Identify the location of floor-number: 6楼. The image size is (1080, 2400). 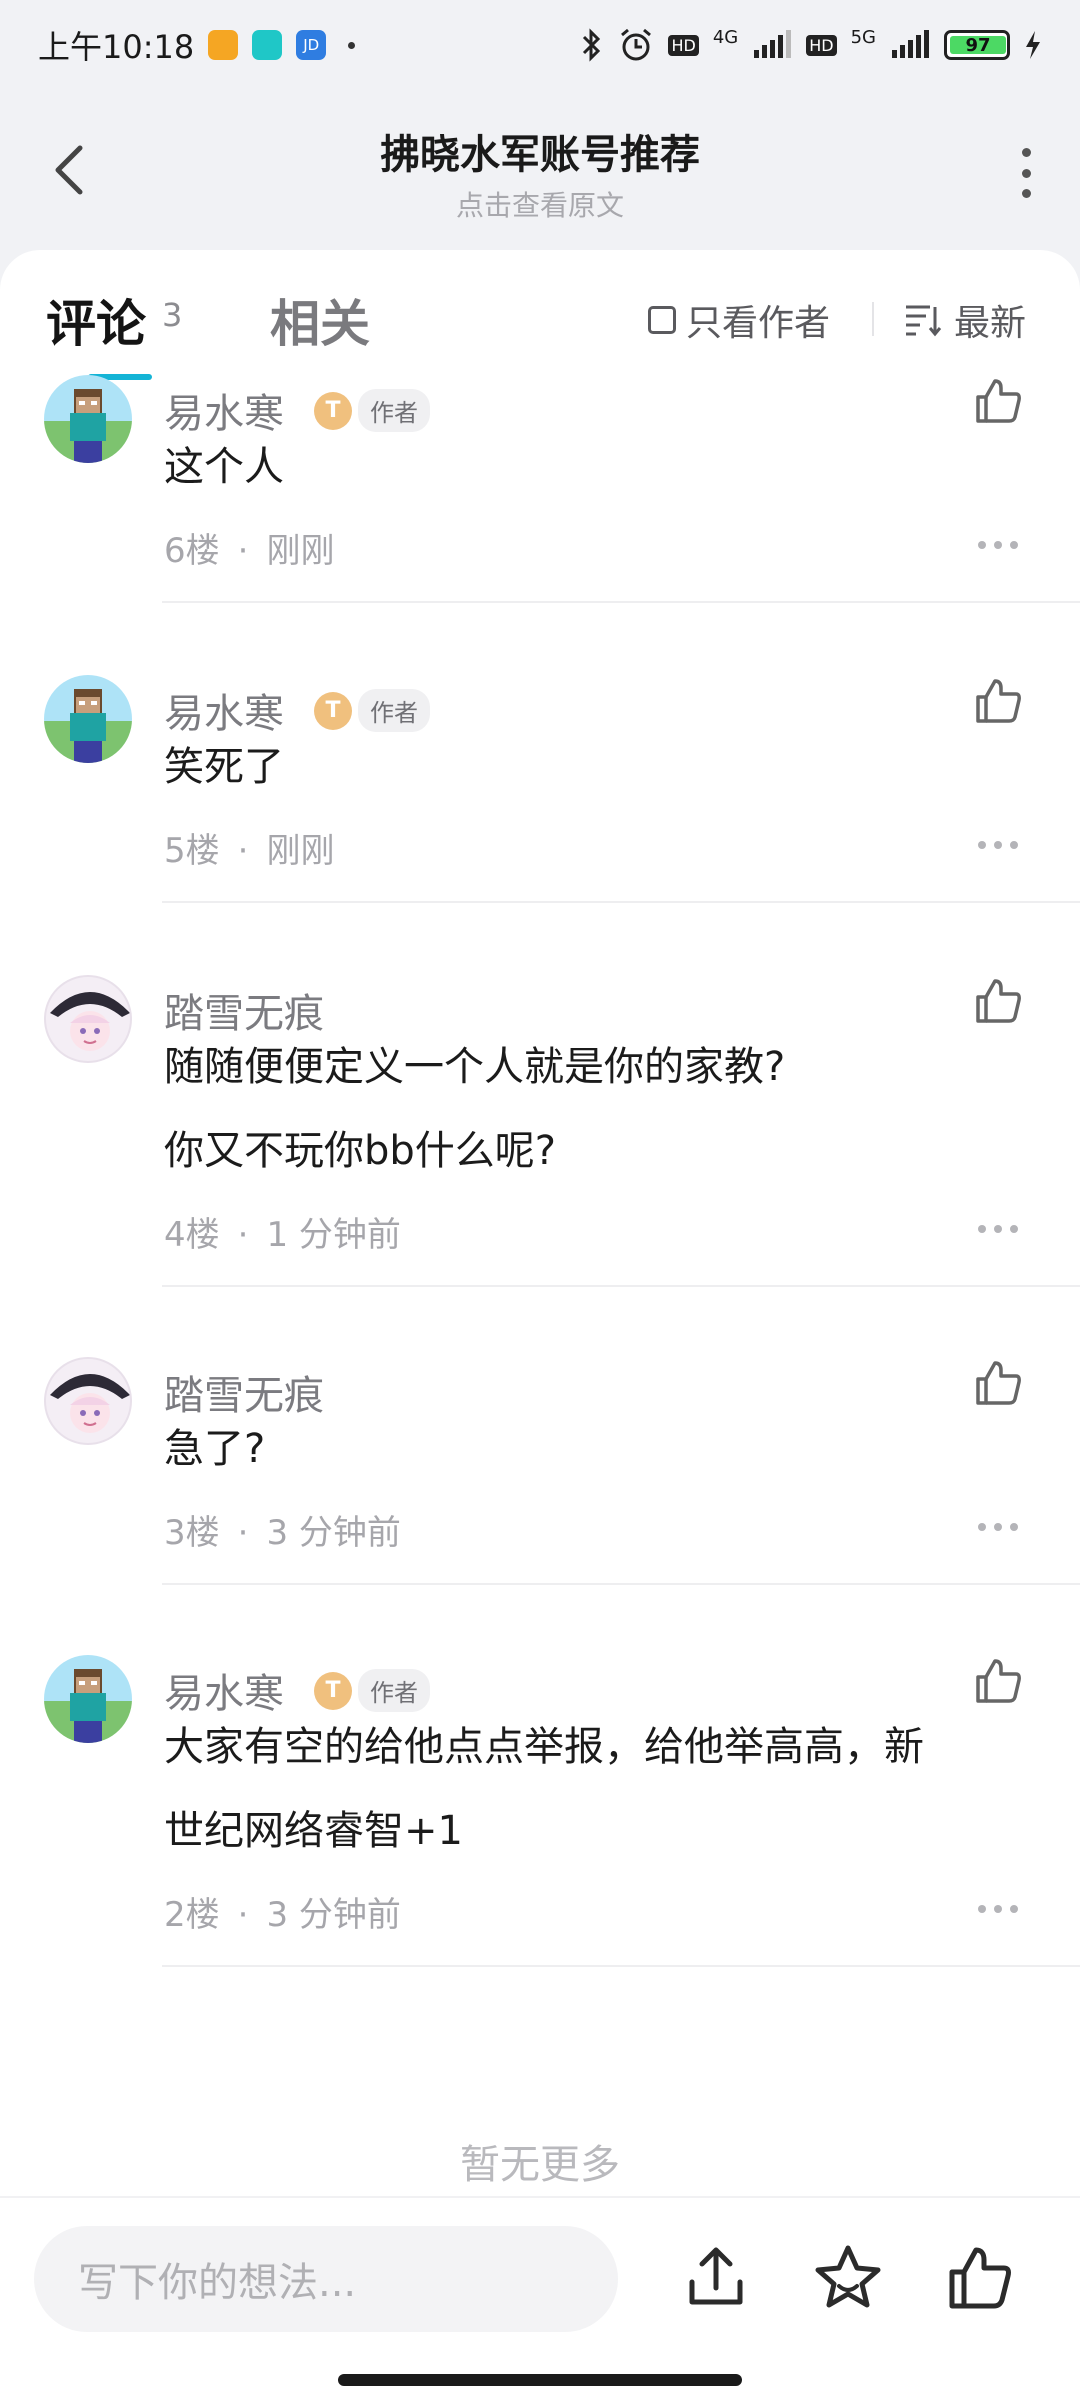
(192, 551).